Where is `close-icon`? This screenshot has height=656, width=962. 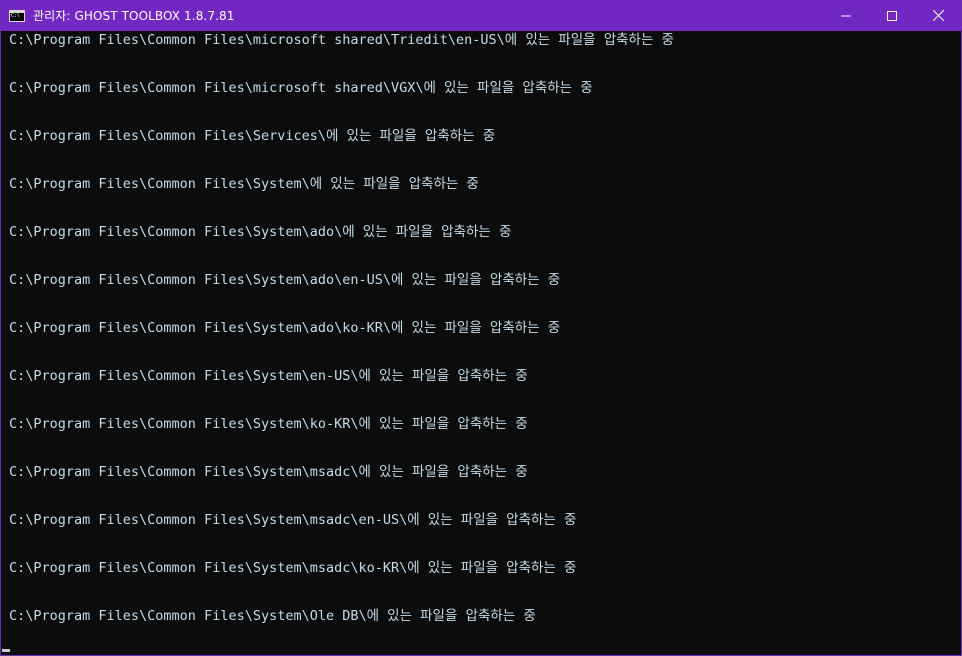 close-icon is located at coordinates (938, 15).